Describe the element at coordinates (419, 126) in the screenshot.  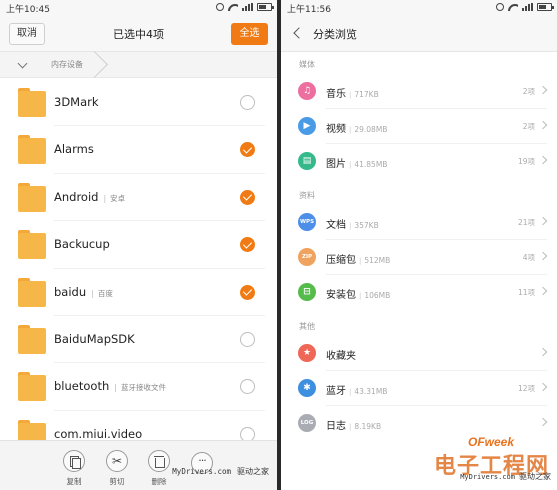
I see `category-row: ▶ 视频 | 29.08MB 2项` at that location.